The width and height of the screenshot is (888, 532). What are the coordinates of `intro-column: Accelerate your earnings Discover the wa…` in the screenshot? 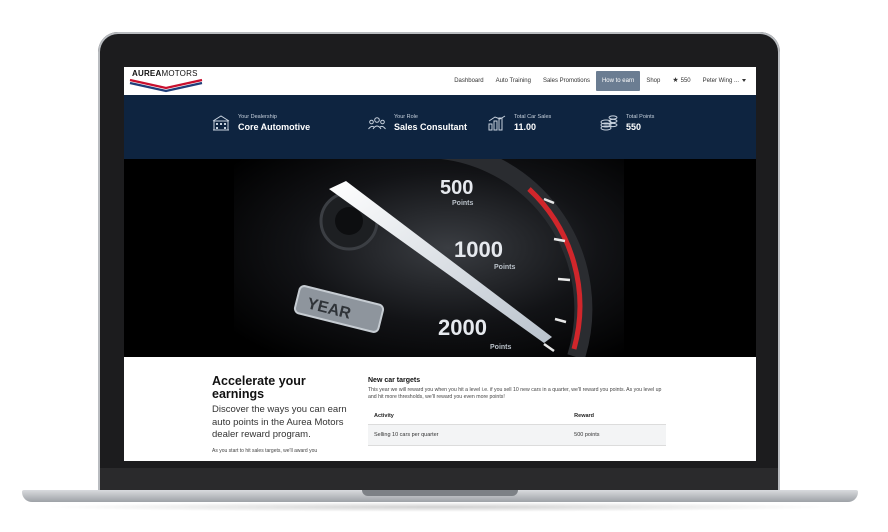 It's located at (282, 414).